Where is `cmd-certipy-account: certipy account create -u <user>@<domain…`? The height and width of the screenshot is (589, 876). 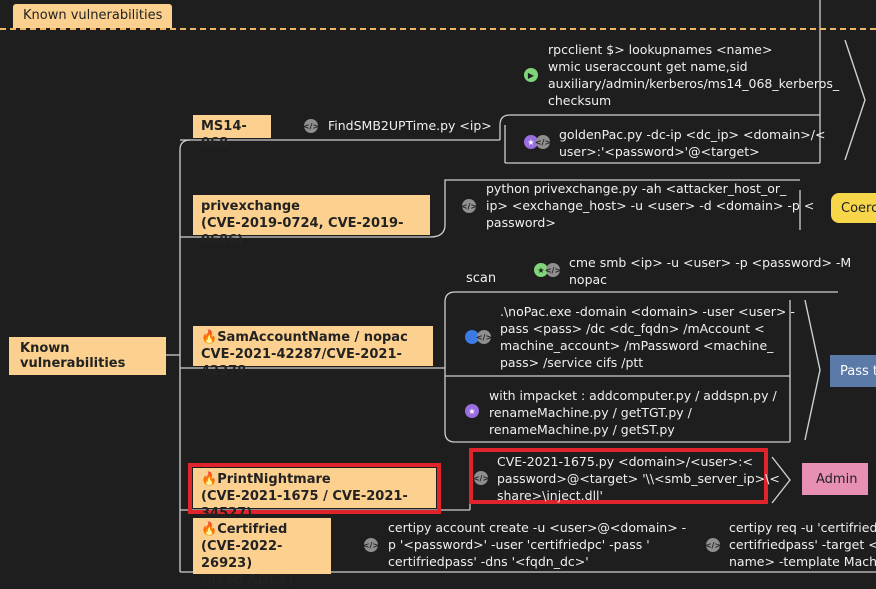
cmd-certipy-account: certipy account create -u <user>@<domain… is located at coordinates (537, 544).